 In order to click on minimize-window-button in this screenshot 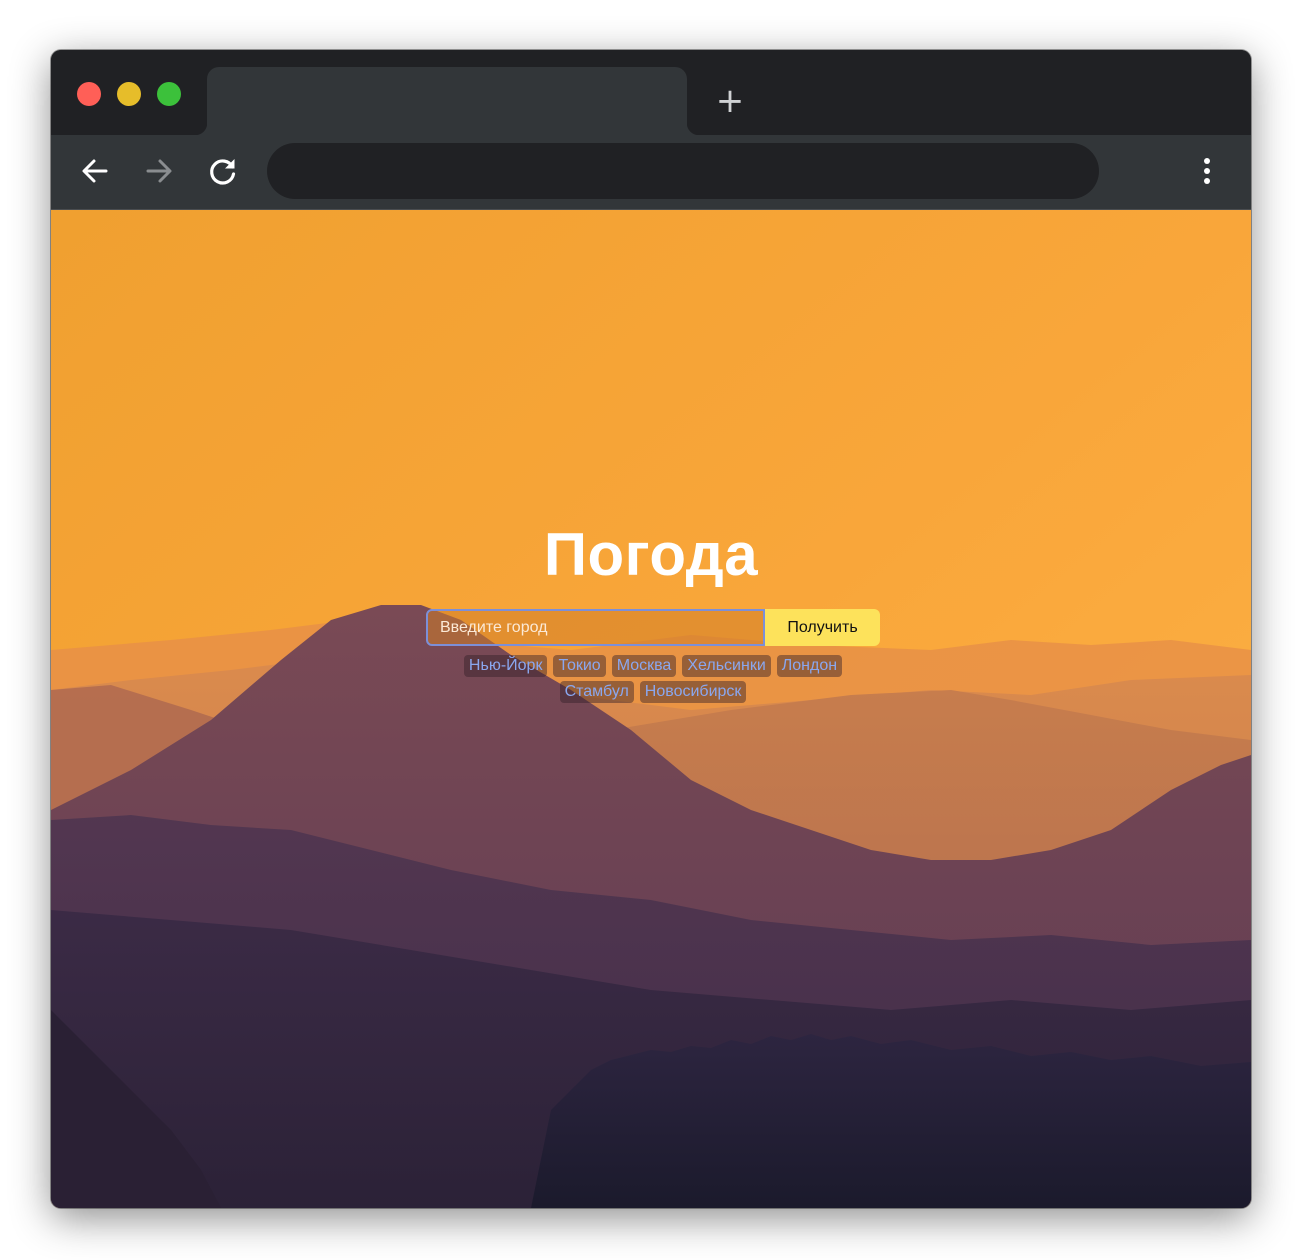, I will do `click(129, 94)`.